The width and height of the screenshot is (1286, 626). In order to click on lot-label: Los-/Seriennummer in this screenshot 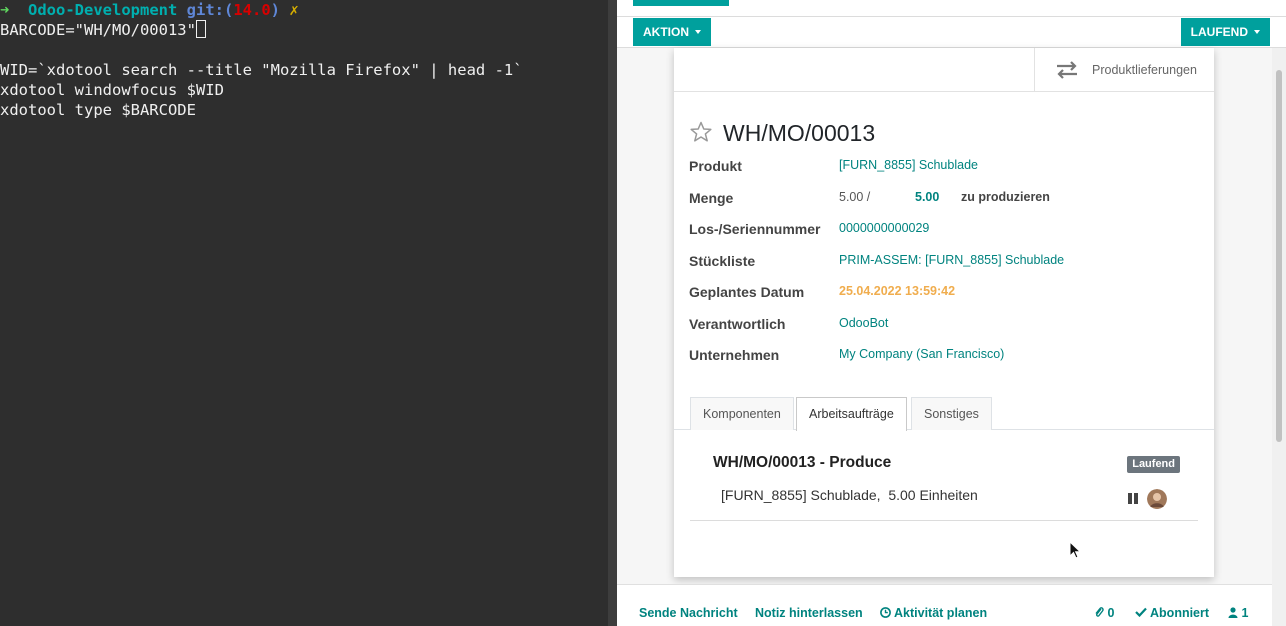, I will do `click(755, 229)`.